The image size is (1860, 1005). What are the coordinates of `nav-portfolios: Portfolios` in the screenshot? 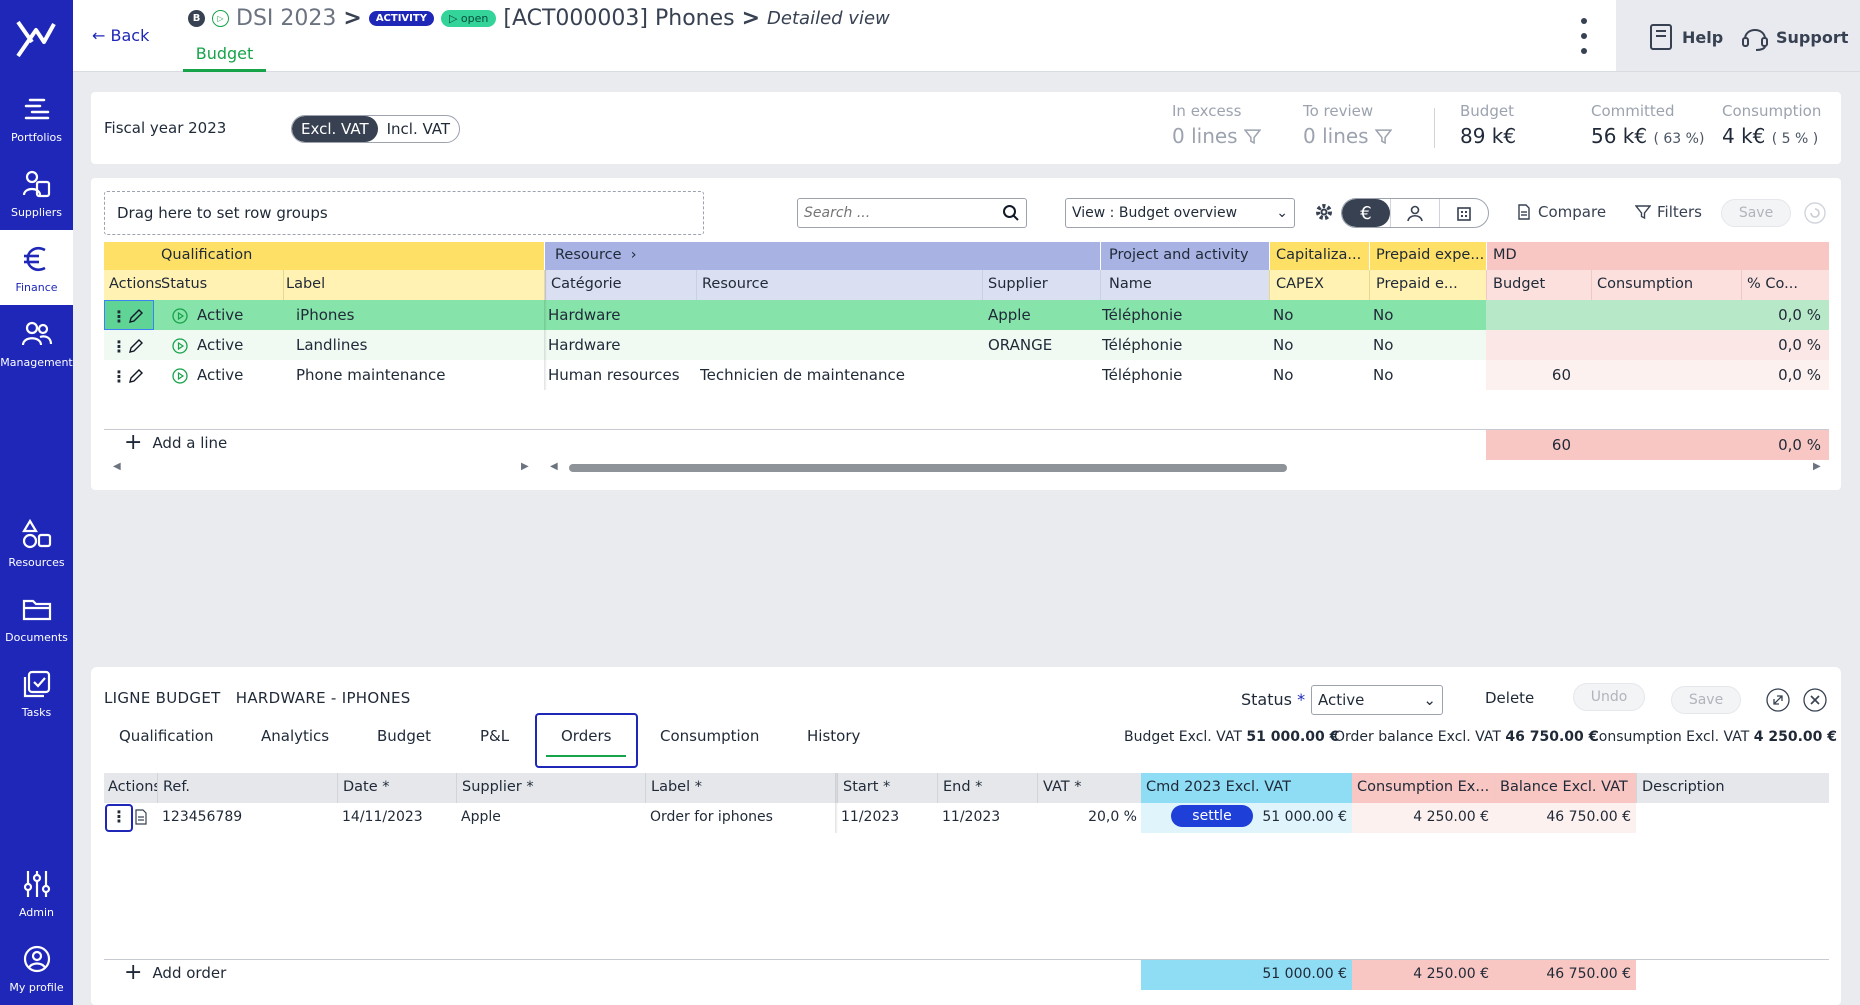 It's located at (36, 117).